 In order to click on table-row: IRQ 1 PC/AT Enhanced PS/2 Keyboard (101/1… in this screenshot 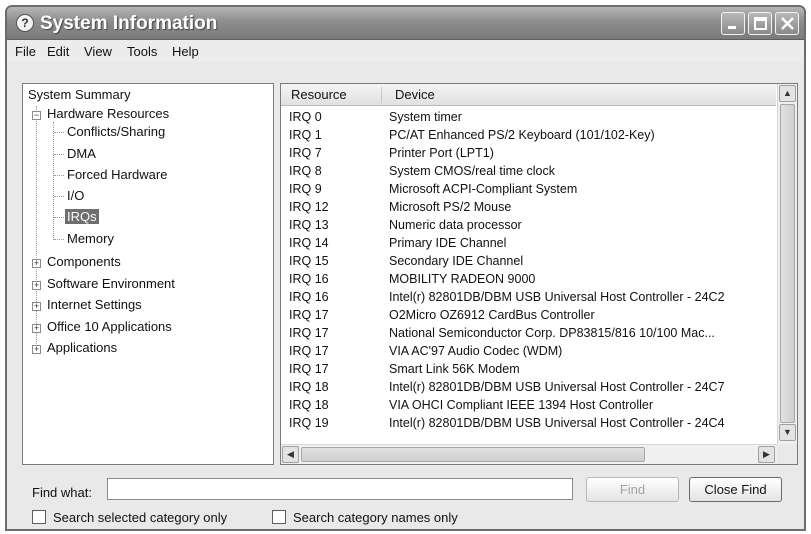, I will do `click(528, 136)`.